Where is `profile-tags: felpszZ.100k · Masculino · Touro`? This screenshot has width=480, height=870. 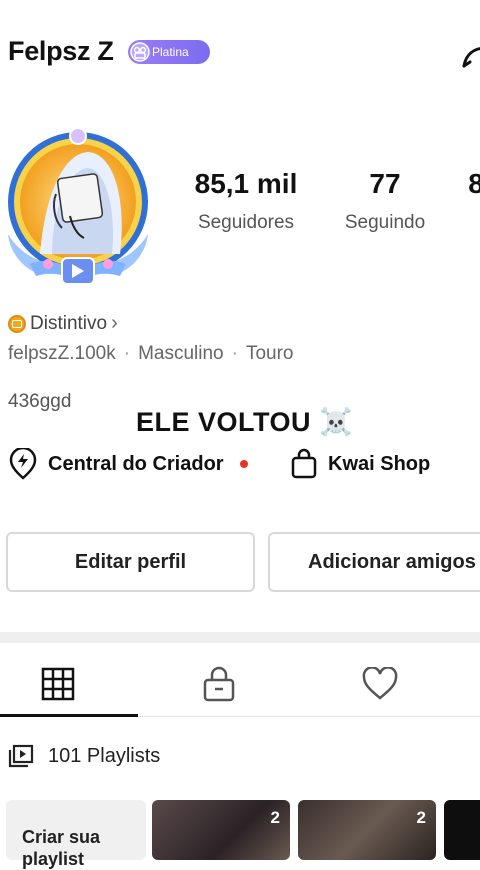
profile-tags: felpszZ.100k · Masculino · Touro is located at coordinates (150, 354).